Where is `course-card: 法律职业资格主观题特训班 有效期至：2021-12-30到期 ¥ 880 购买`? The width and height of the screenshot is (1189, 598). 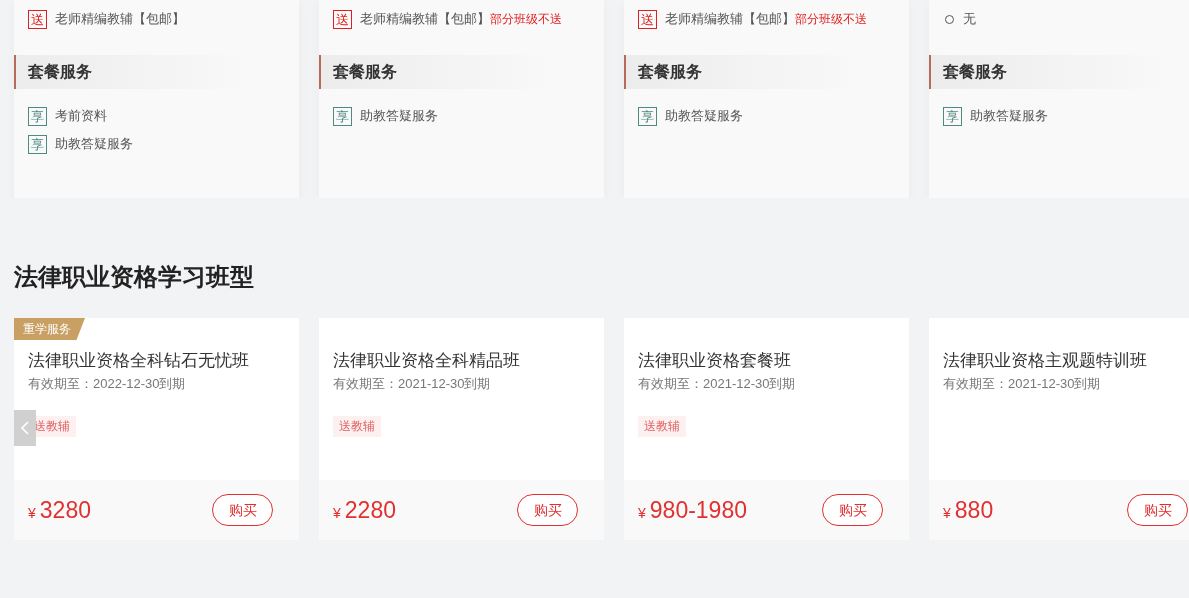 course-card: 法律职业资格主观题特训班 有效期至：2021-12-30到期 ¥ 880 购买 is located at coordinates (1059, 429).